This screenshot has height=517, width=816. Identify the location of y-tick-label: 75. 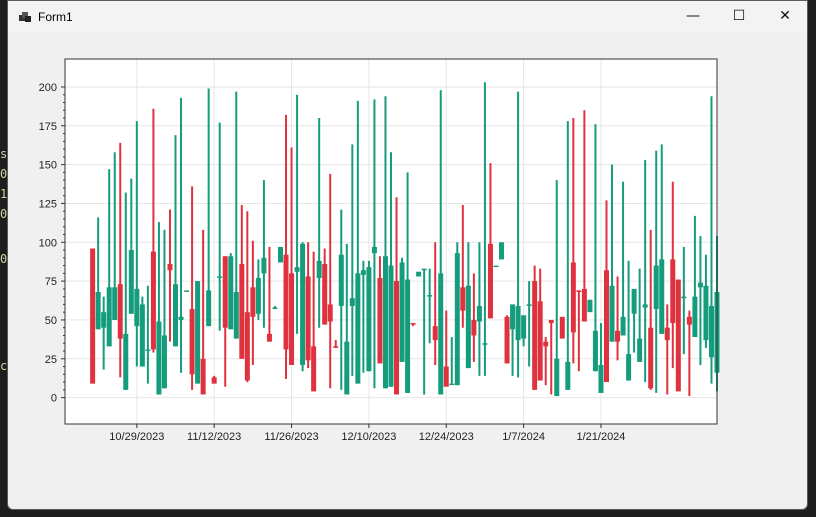
(51, 282).